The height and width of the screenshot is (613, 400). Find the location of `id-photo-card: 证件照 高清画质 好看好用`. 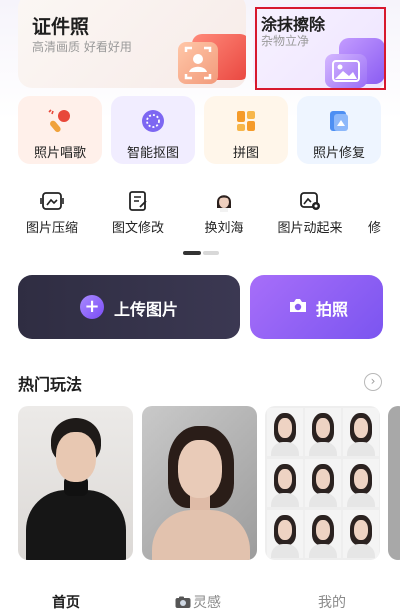

id-photo-card: 证件照 高清画质 好看好用 is located at coordinates (132, 44).